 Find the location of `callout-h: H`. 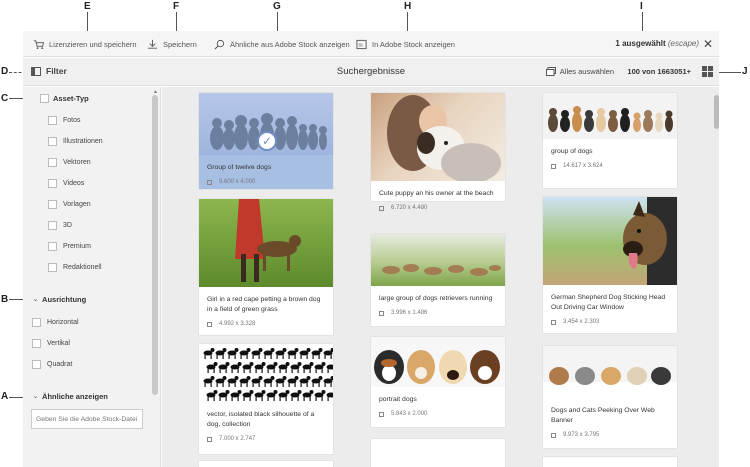

callout-h: H is located at coordinates (408, 6).